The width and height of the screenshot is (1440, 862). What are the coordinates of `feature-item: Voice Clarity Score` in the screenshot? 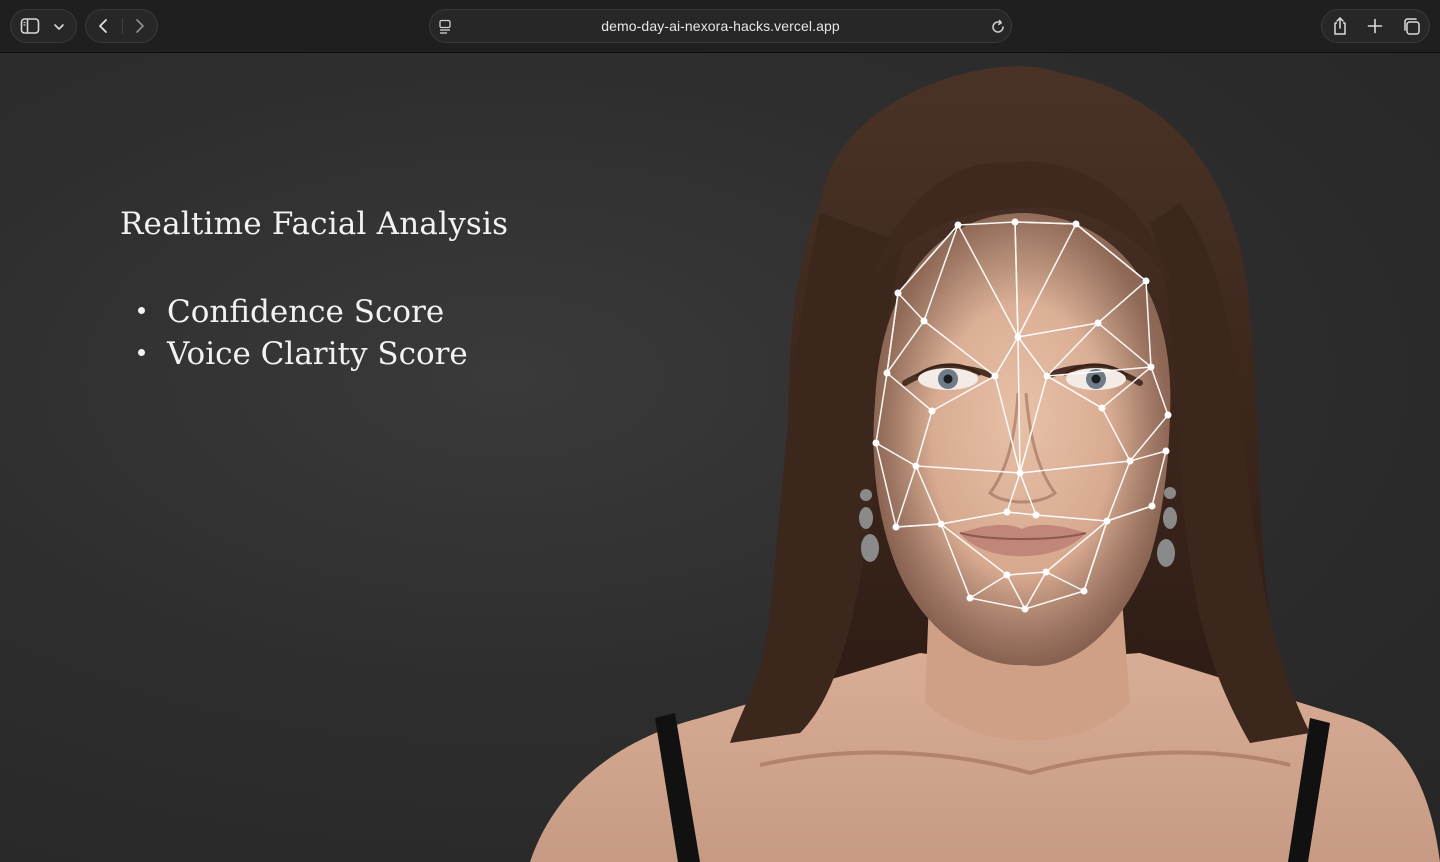 It's located at (303, 354).